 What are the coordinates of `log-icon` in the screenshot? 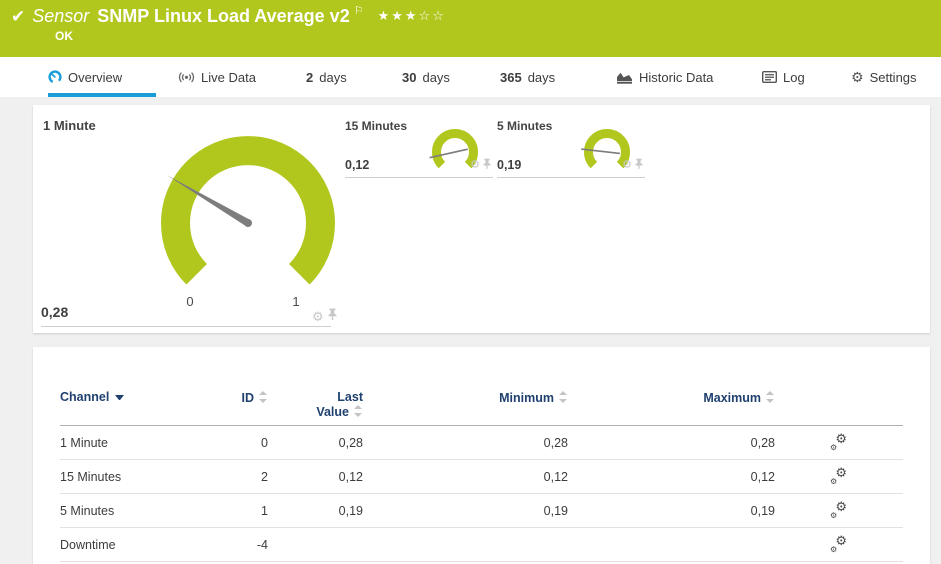 It's located at (769, 77).